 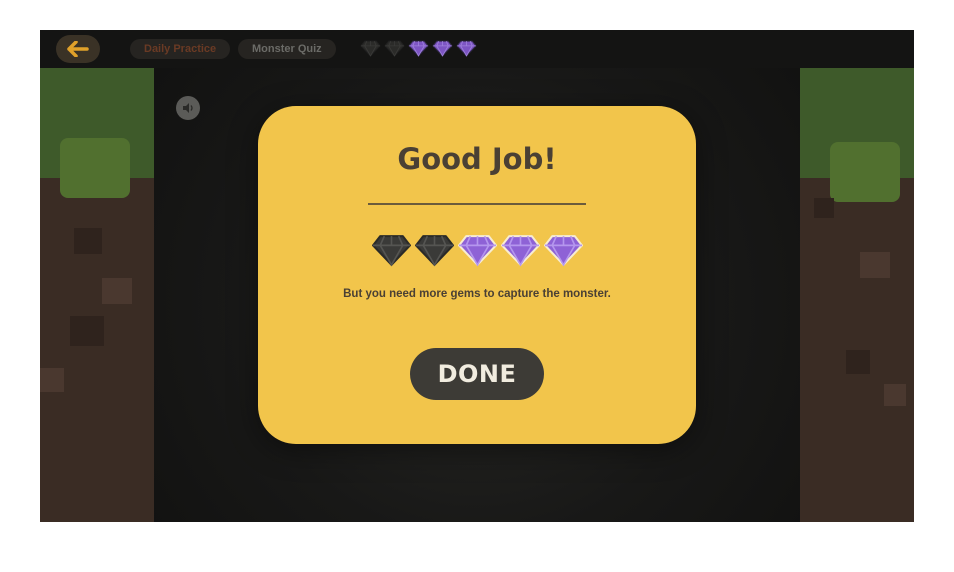 I want to click on gem-score, so click(x=477, y=250).